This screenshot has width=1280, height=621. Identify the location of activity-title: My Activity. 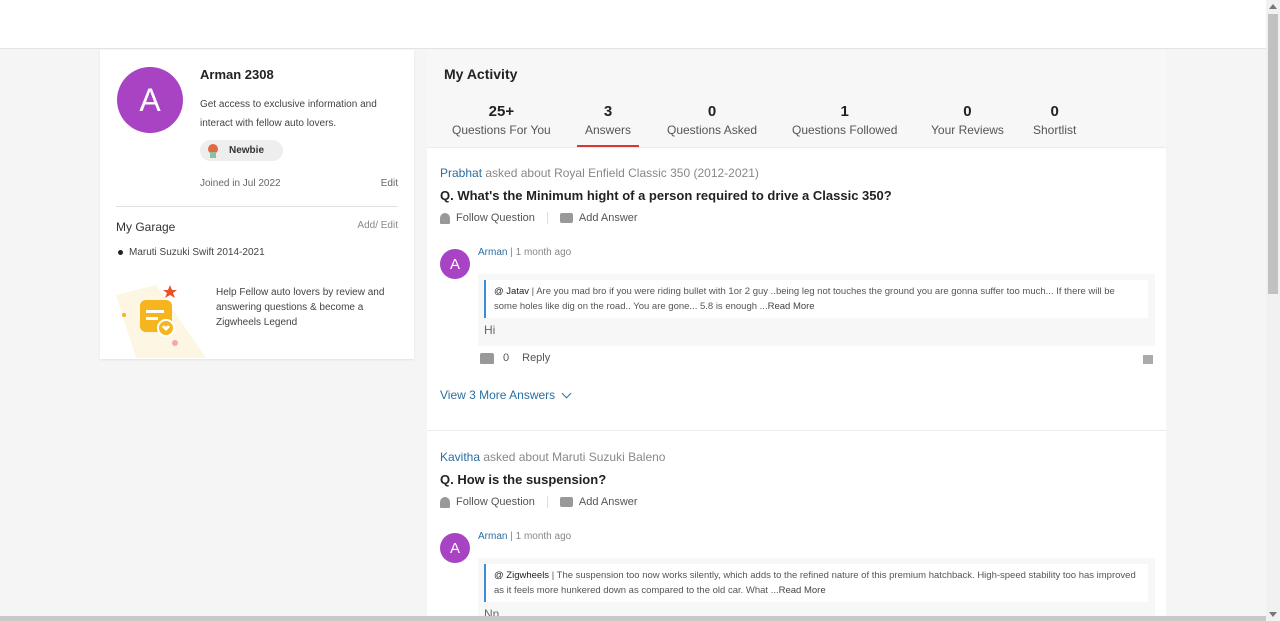
(481, 74).